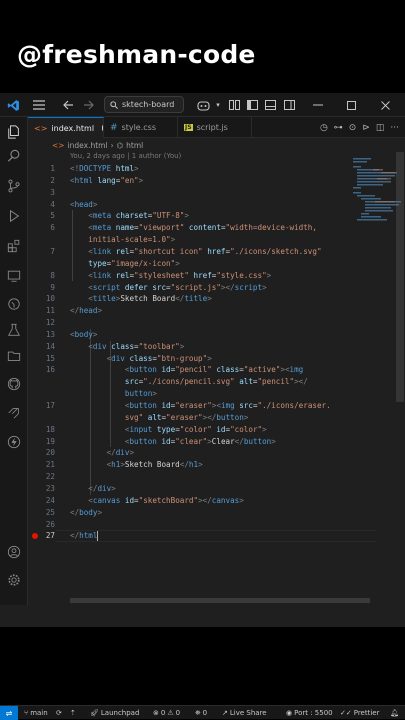 This screenshot has height=720, width=405. Describe the element at coordinates (50, 441) in the screenshot. I see `line-number: 19` at that location.